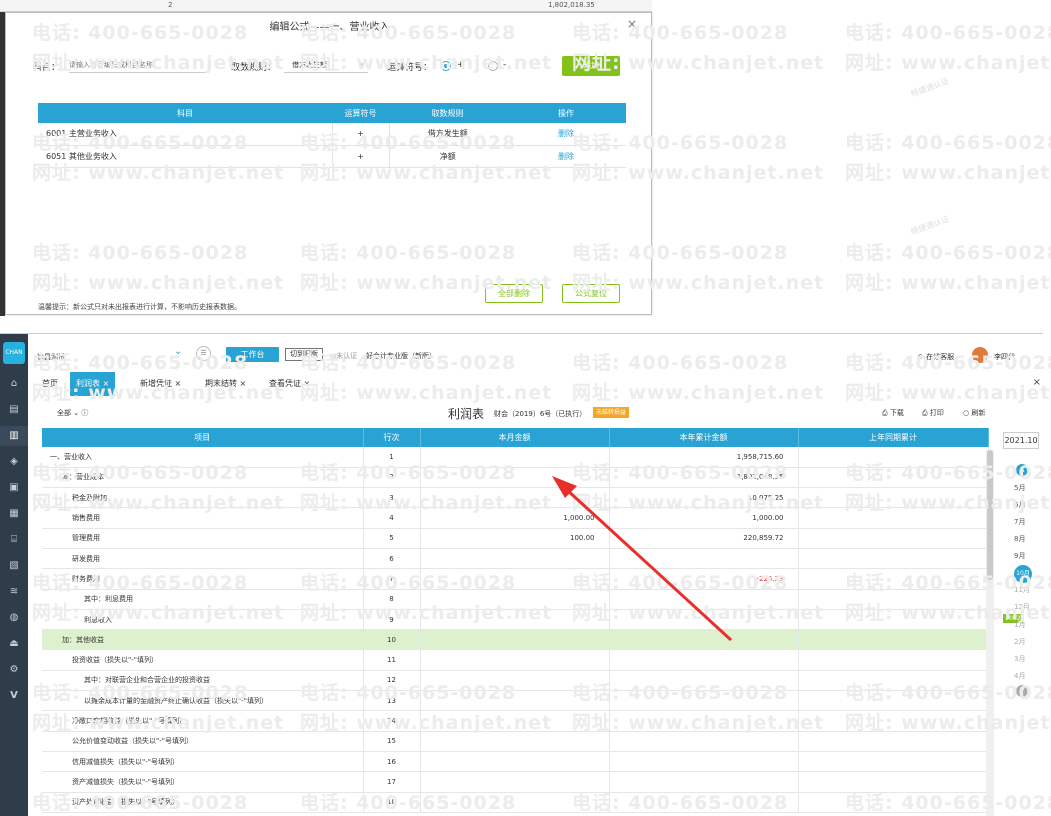 The height and width of the screenshot is (816, 1051). Describe the element at coordinates (704, 498) in the screenshot. I see `row-year-amount: 10,075.25` at that location.